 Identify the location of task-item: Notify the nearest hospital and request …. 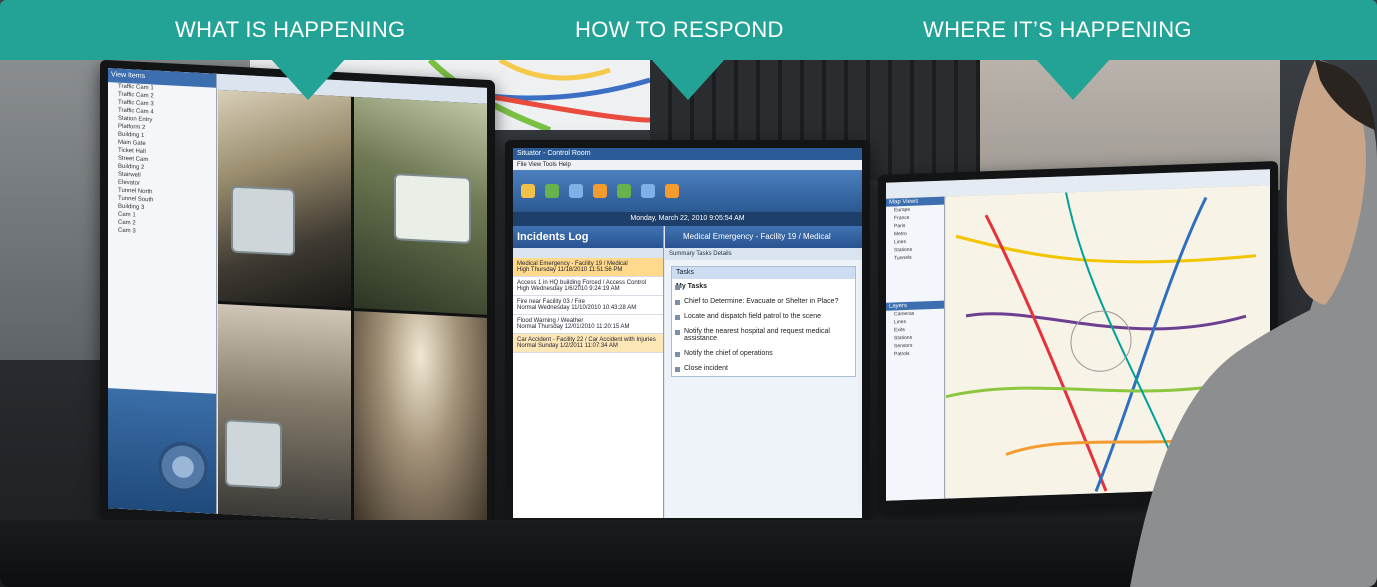
(763, 335).